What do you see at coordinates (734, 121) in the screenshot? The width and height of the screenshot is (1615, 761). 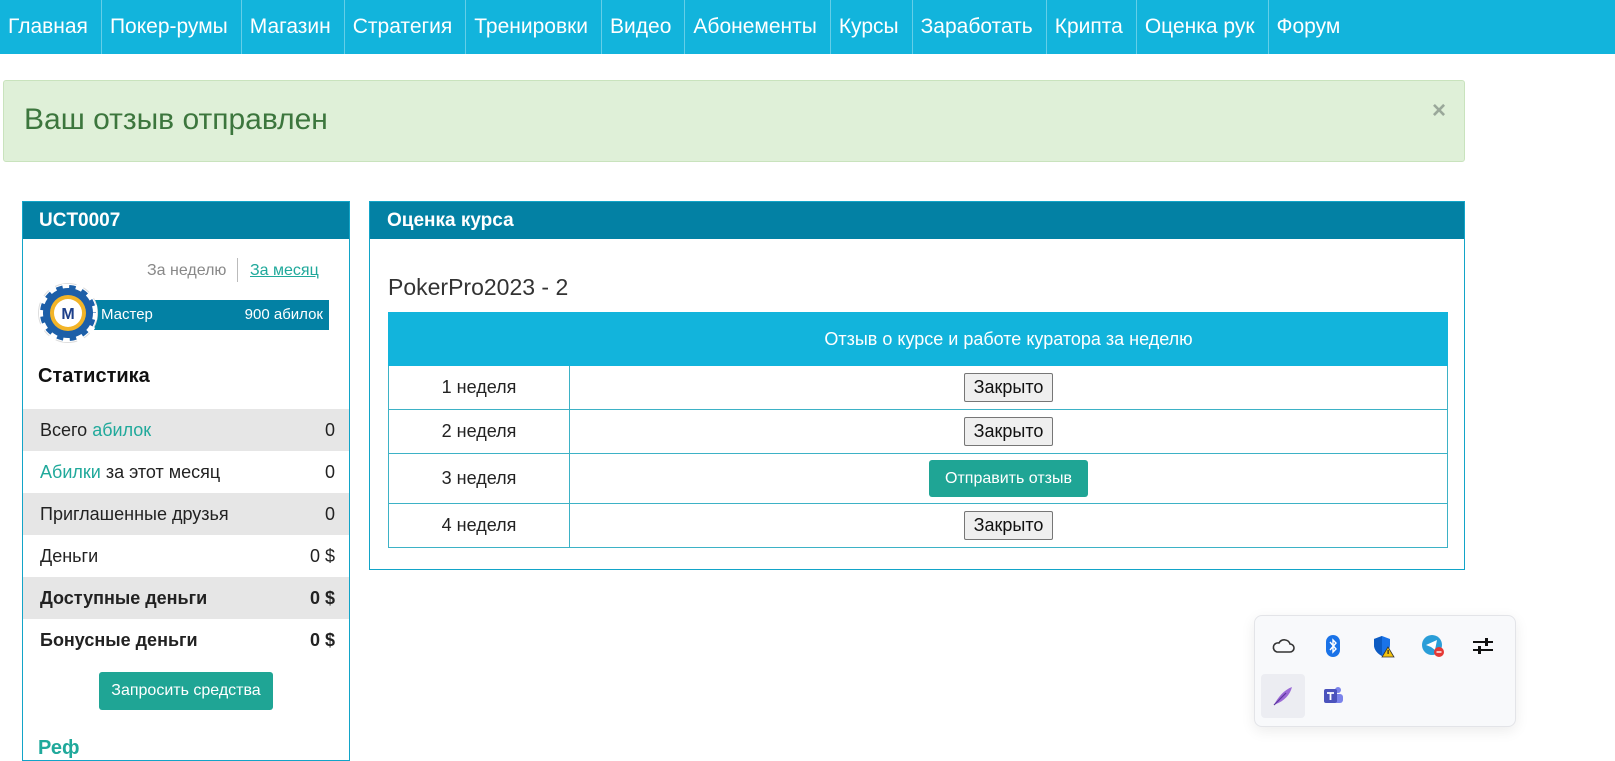 I see `success-alert: Ваш отзыв отправлен ×` at bounding box center [734, 121].